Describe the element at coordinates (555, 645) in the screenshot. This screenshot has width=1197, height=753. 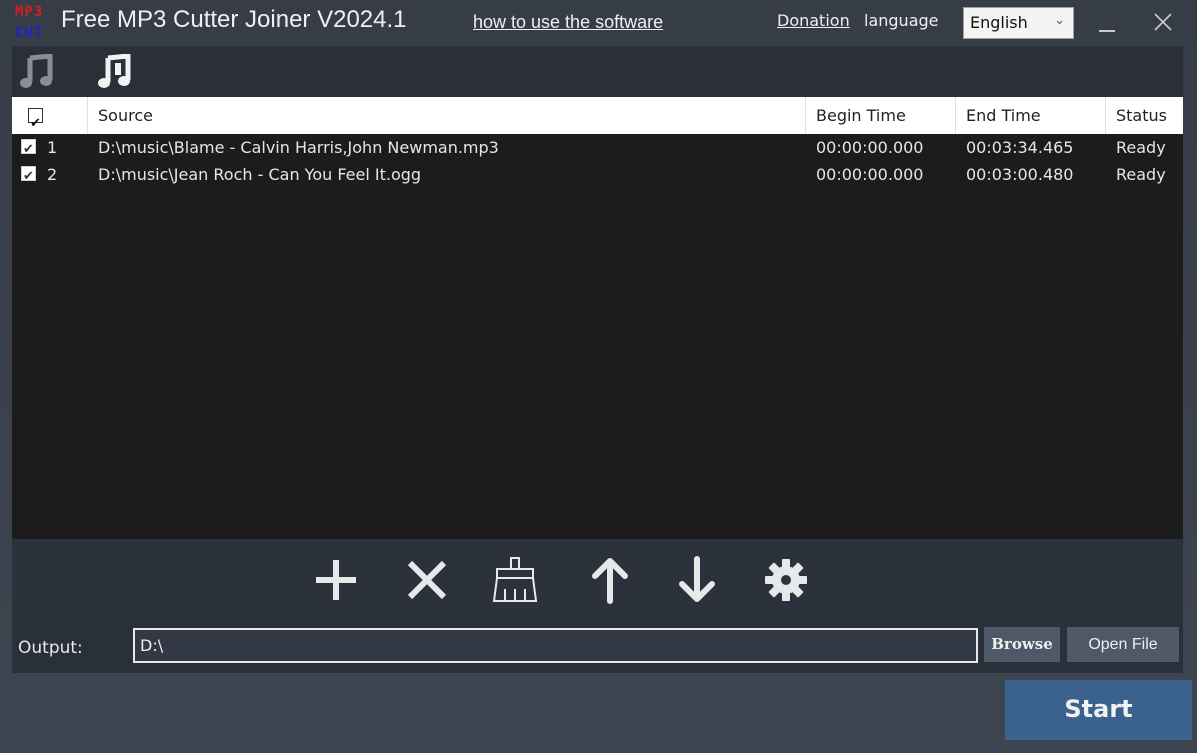
I see `output-path-input` at that location.